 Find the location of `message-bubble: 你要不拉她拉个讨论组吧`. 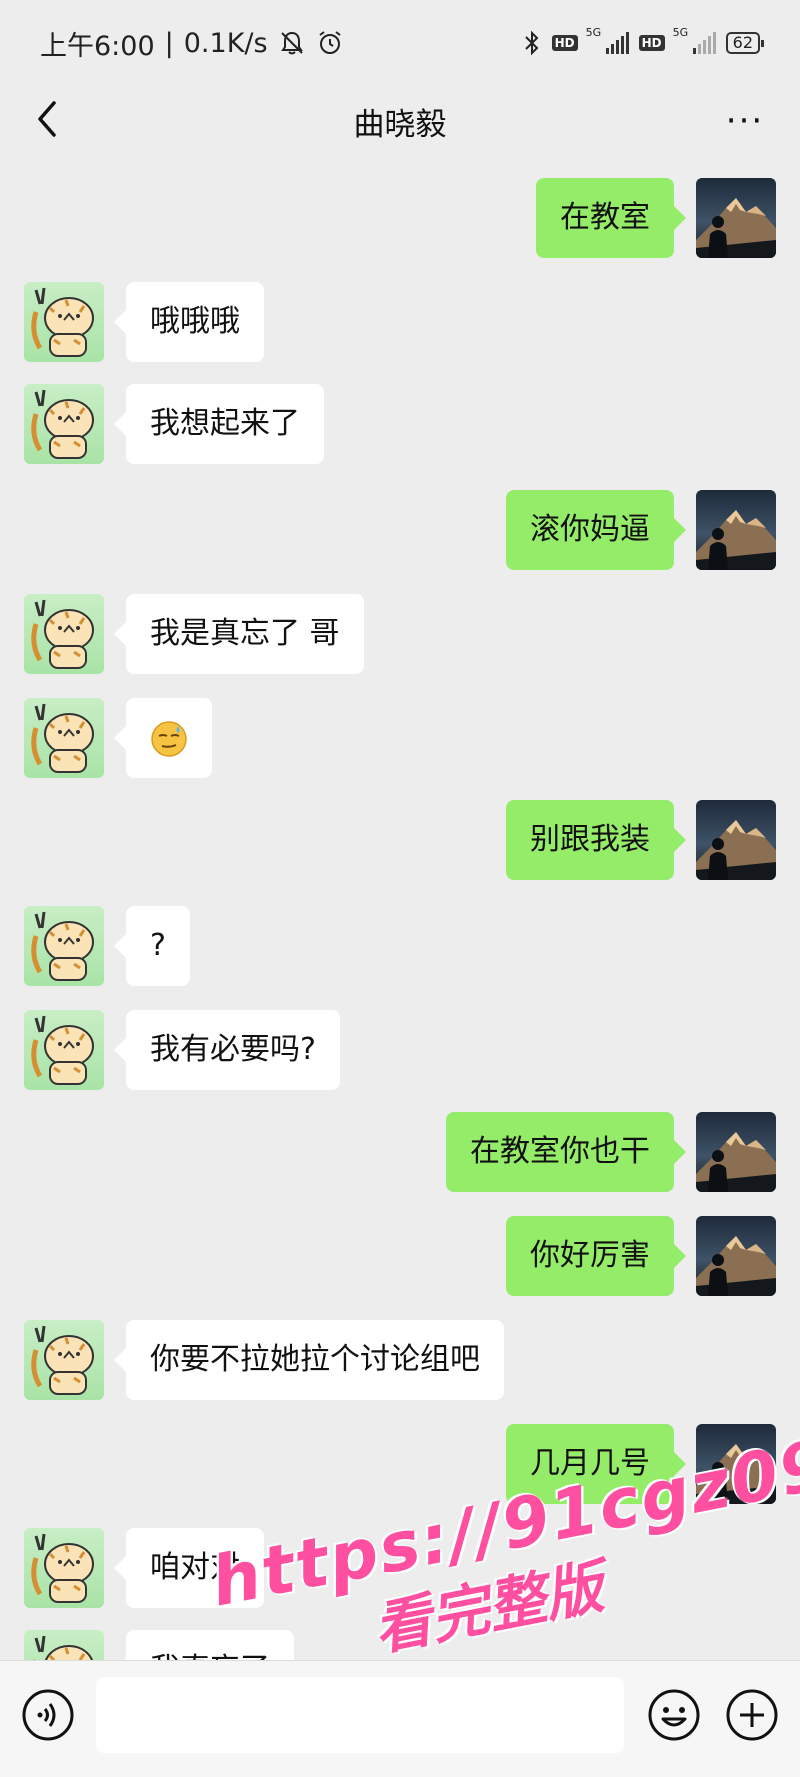

message-bubble: 你要不拉她拉个讨论组吧 is located at coordinates (309, 1360).